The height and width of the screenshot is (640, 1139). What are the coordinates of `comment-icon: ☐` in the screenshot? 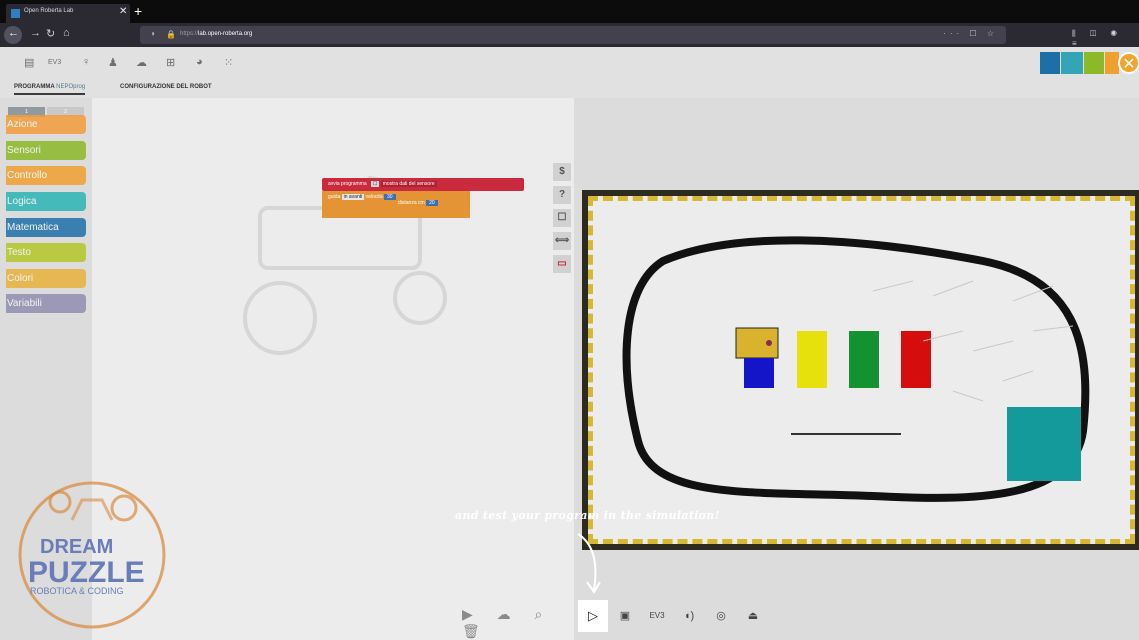 It's located at (562, 218).